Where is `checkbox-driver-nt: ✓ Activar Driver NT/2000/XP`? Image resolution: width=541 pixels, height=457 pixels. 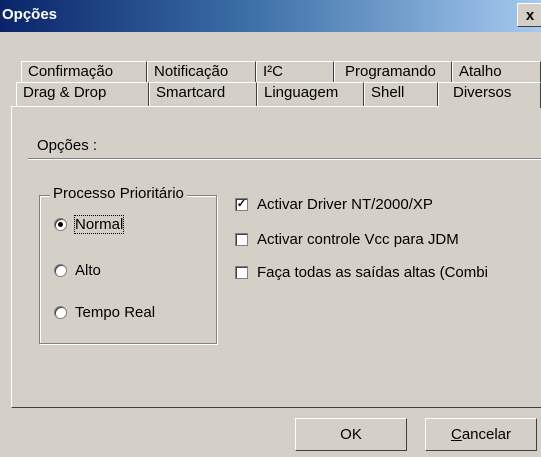 checkbox-driver-nt: ✓ Activar Driver NT/2000/XP is located at coordinates (334, 204).